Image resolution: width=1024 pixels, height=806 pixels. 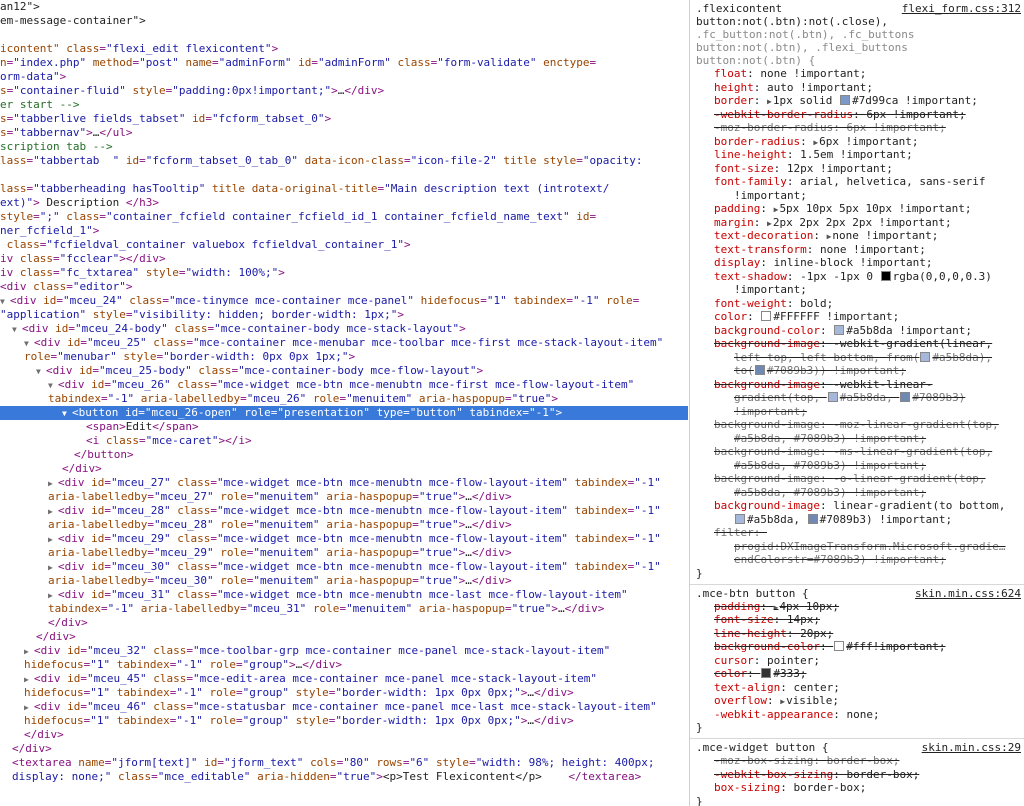 I want to click on property-name: -webkit-border-radius, so click(x=783, y=114).